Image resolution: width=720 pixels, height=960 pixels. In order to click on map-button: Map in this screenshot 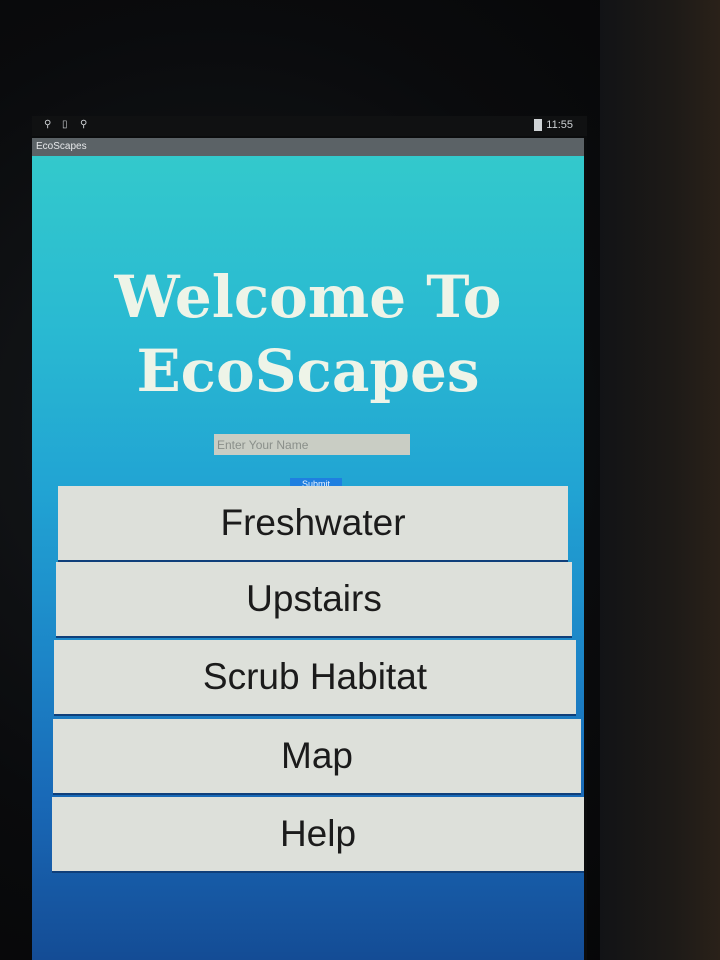, I will do `click(317, 756)`.